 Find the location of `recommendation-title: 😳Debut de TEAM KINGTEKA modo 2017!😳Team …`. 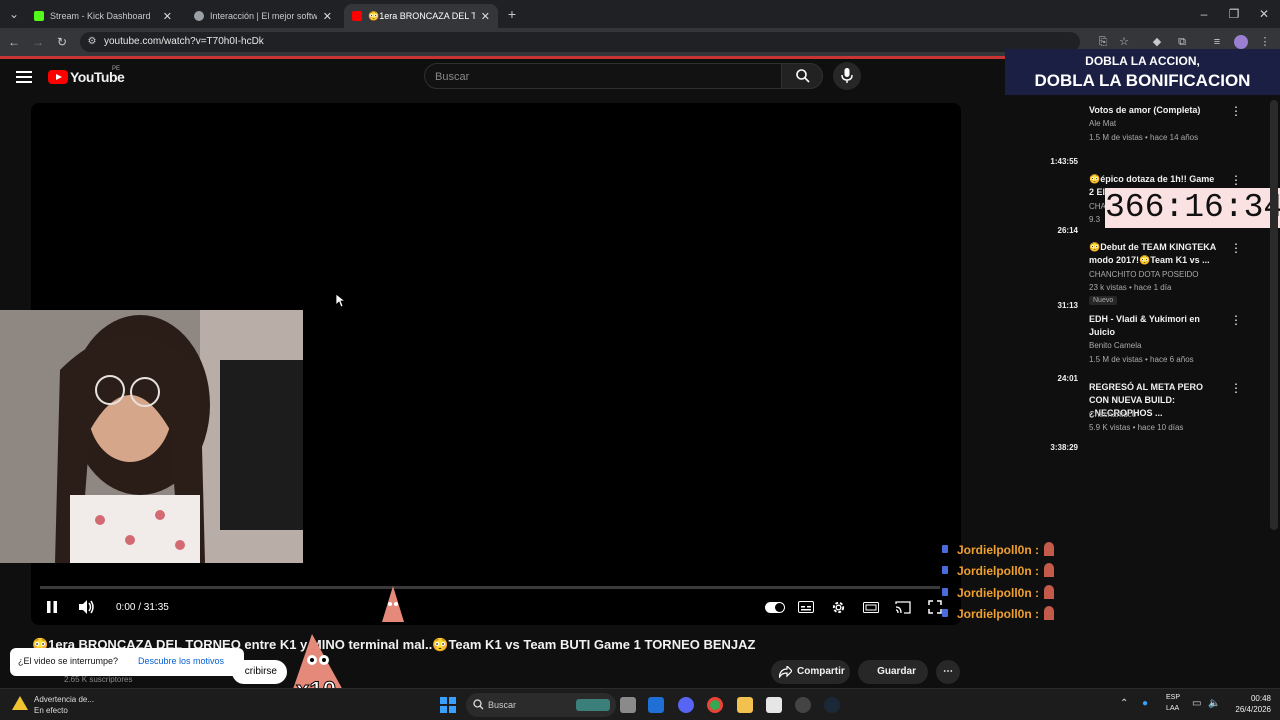

recommendation-title: 😳Debut de TEAM KINGTEKA modo 2017!😳Team … is located at coordinates (1154, 254).